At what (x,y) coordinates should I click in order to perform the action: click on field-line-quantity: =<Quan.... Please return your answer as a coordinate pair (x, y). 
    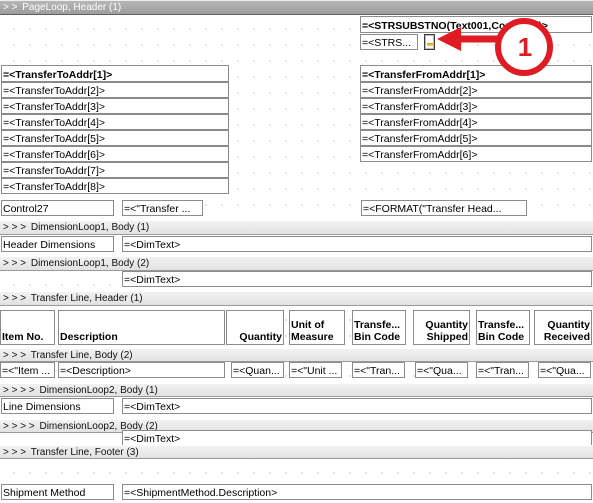
    Looking at the image, I should click on (257, 370).